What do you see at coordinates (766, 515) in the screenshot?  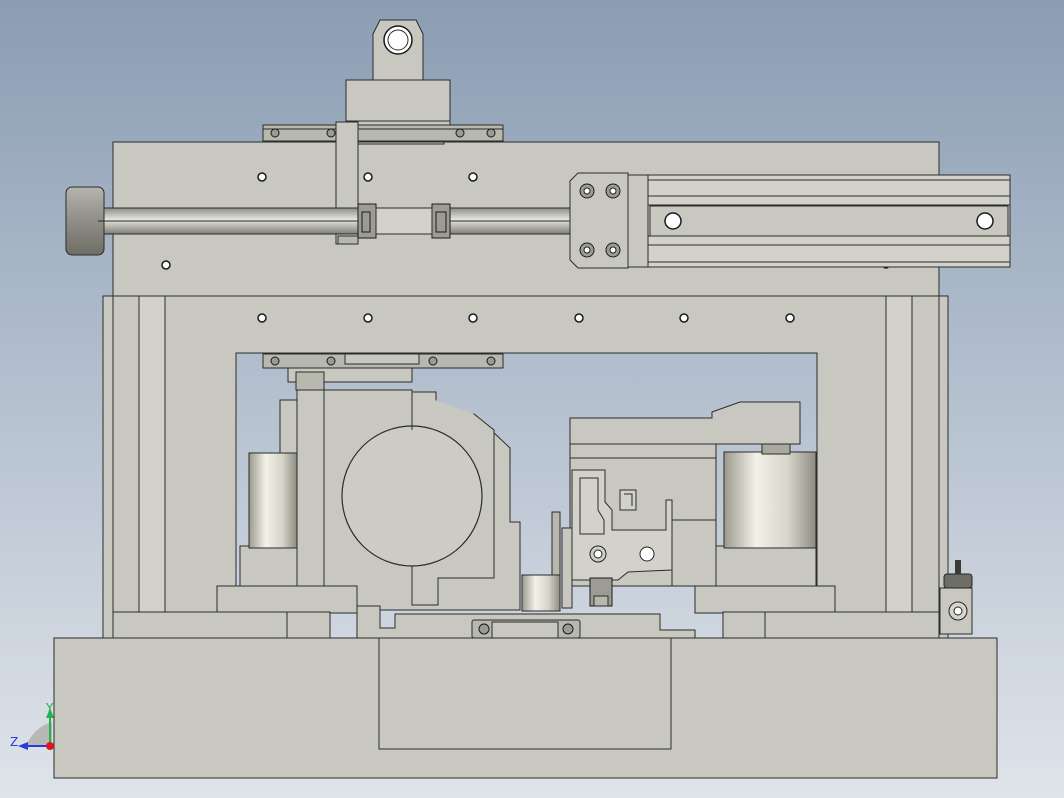 I see `right-round-cylinder` at bounding box center [766, 515].